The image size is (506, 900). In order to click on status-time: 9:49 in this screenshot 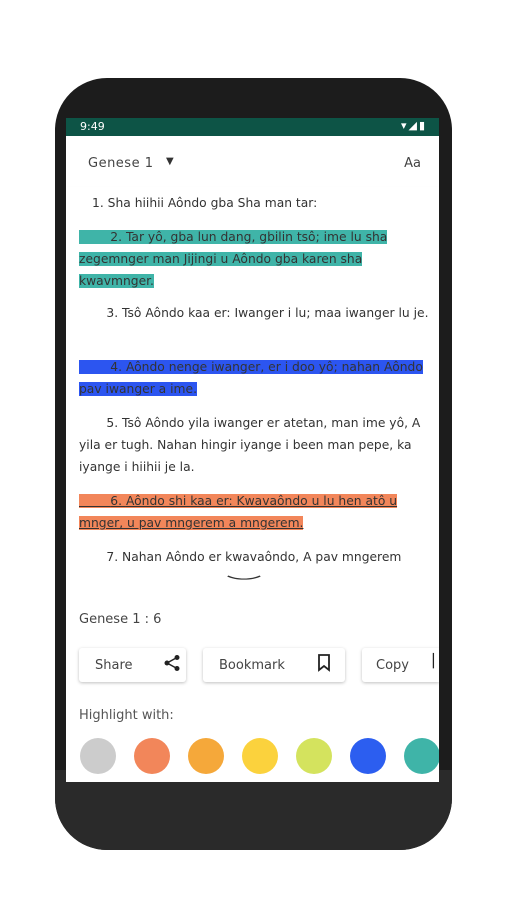, I will do `click(92, 126)`.